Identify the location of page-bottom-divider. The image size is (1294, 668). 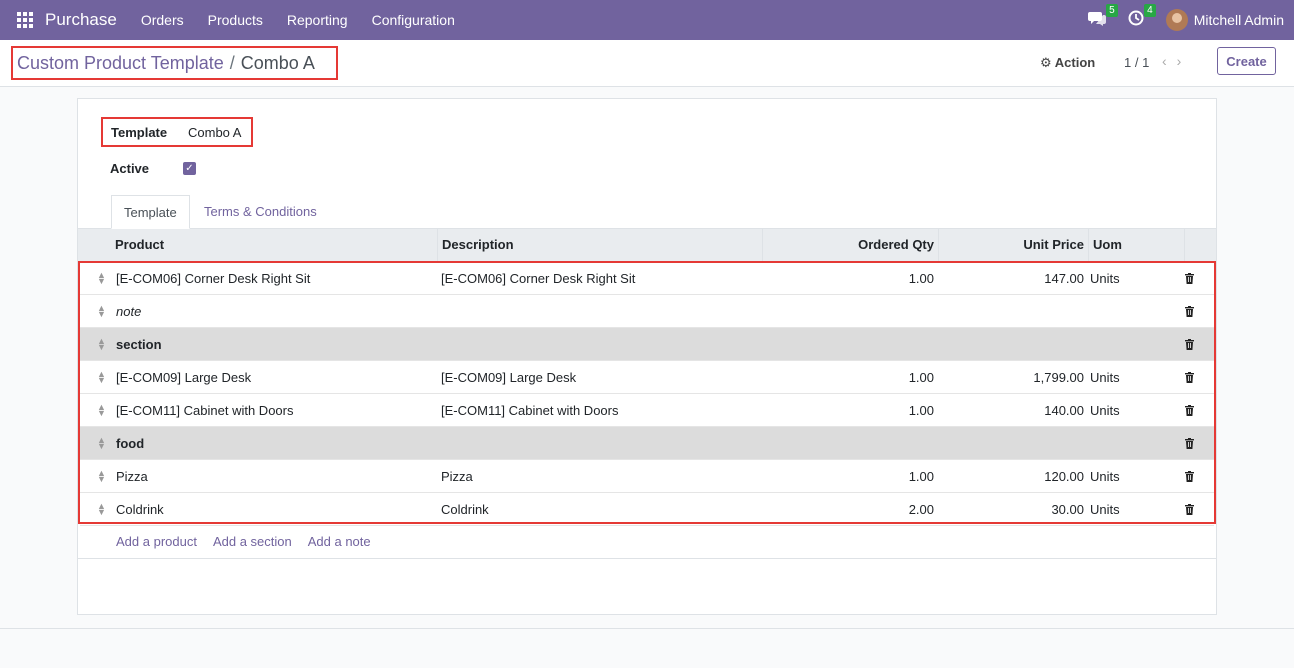
(647, 628).